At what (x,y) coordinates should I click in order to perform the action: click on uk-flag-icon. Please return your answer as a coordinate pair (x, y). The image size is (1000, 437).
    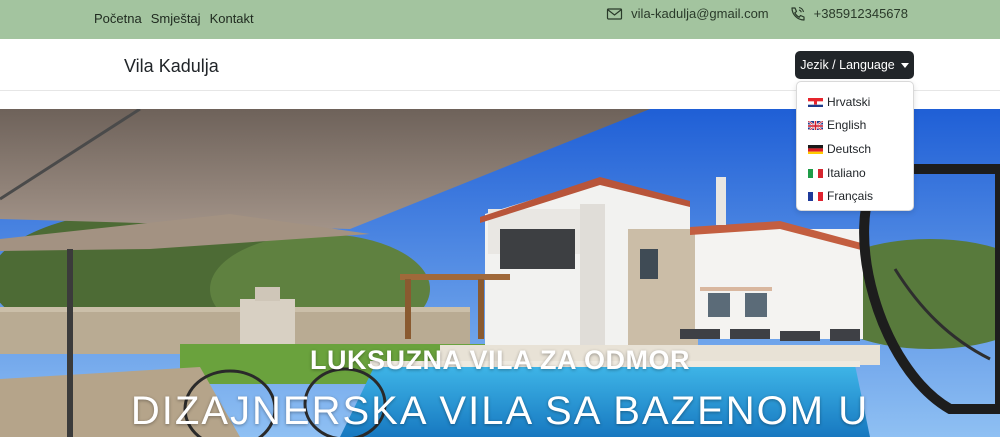
    Looking at the image, I should click on (815, 125).